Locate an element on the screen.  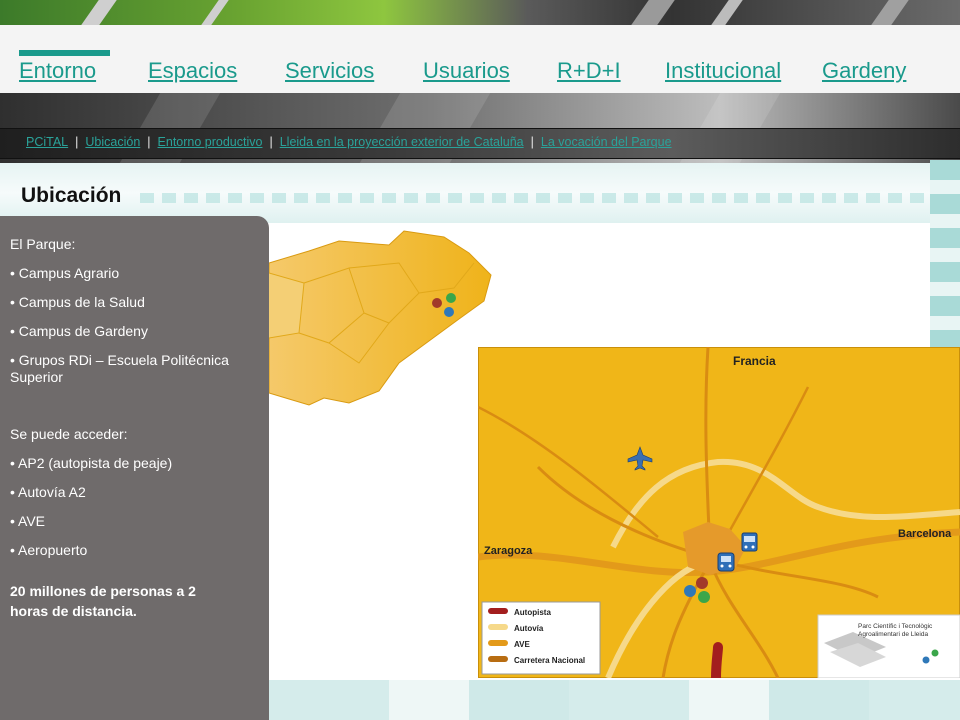
subnav-entorno-productivo: Entorno productivo is located at coordinates (210, 142).